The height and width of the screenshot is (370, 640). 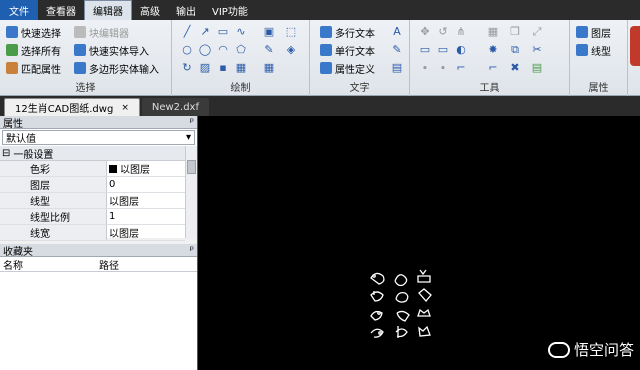 What do you see at coordinates (223, 50) in the screenshot?
I see `arc-icon: ◠` at bounding box center [223, 50].